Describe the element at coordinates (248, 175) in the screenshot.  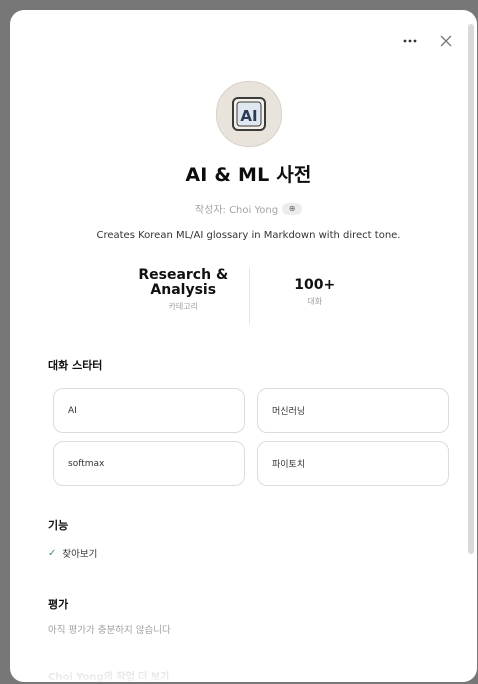
I see `gpt-title: AI & ML 사전` at that location.